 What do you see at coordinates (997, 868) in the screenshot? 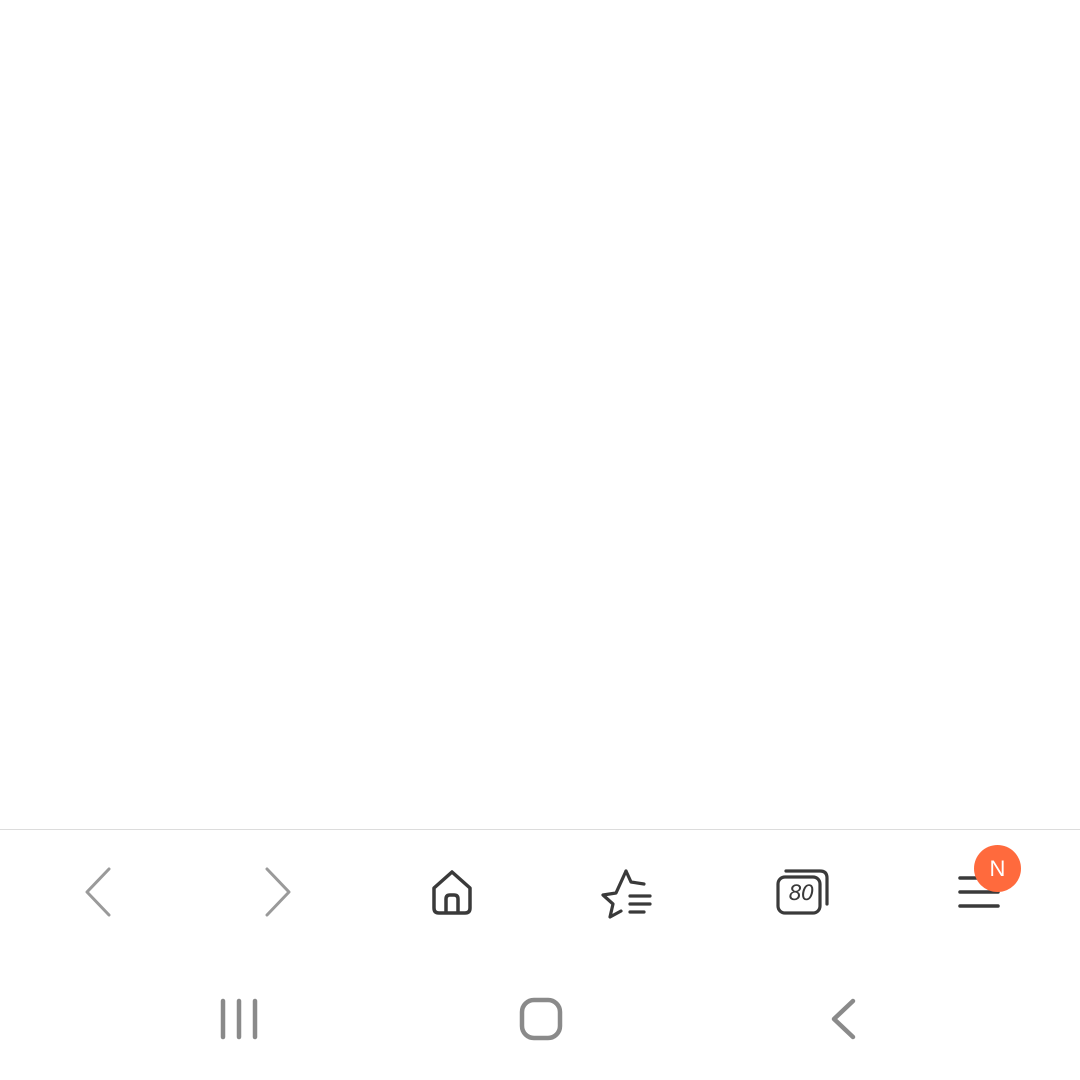
I see `notification-badge: N` at bounding box center [997, 868].